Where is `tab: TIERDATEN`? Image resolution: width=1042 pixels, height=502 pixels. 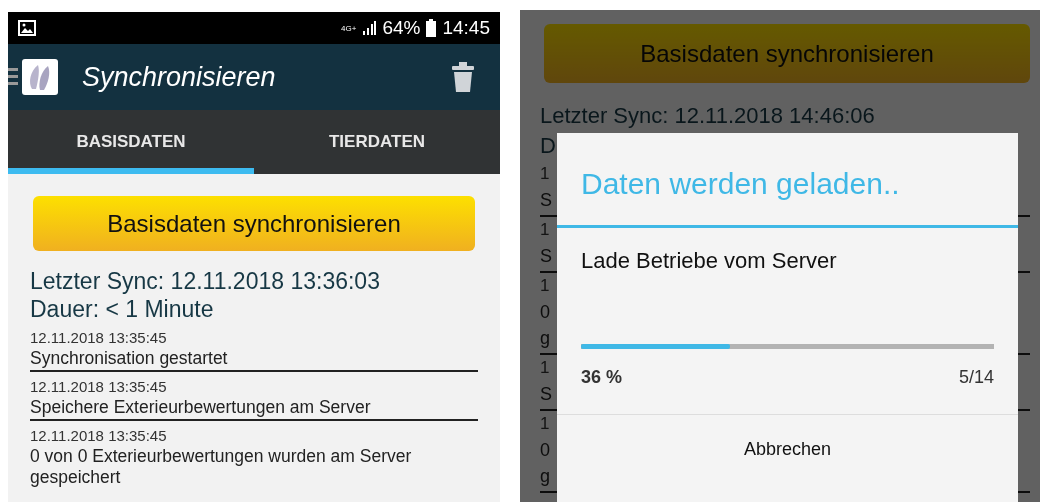 tab: TIERDATEN is located at coordinates (377, 142).